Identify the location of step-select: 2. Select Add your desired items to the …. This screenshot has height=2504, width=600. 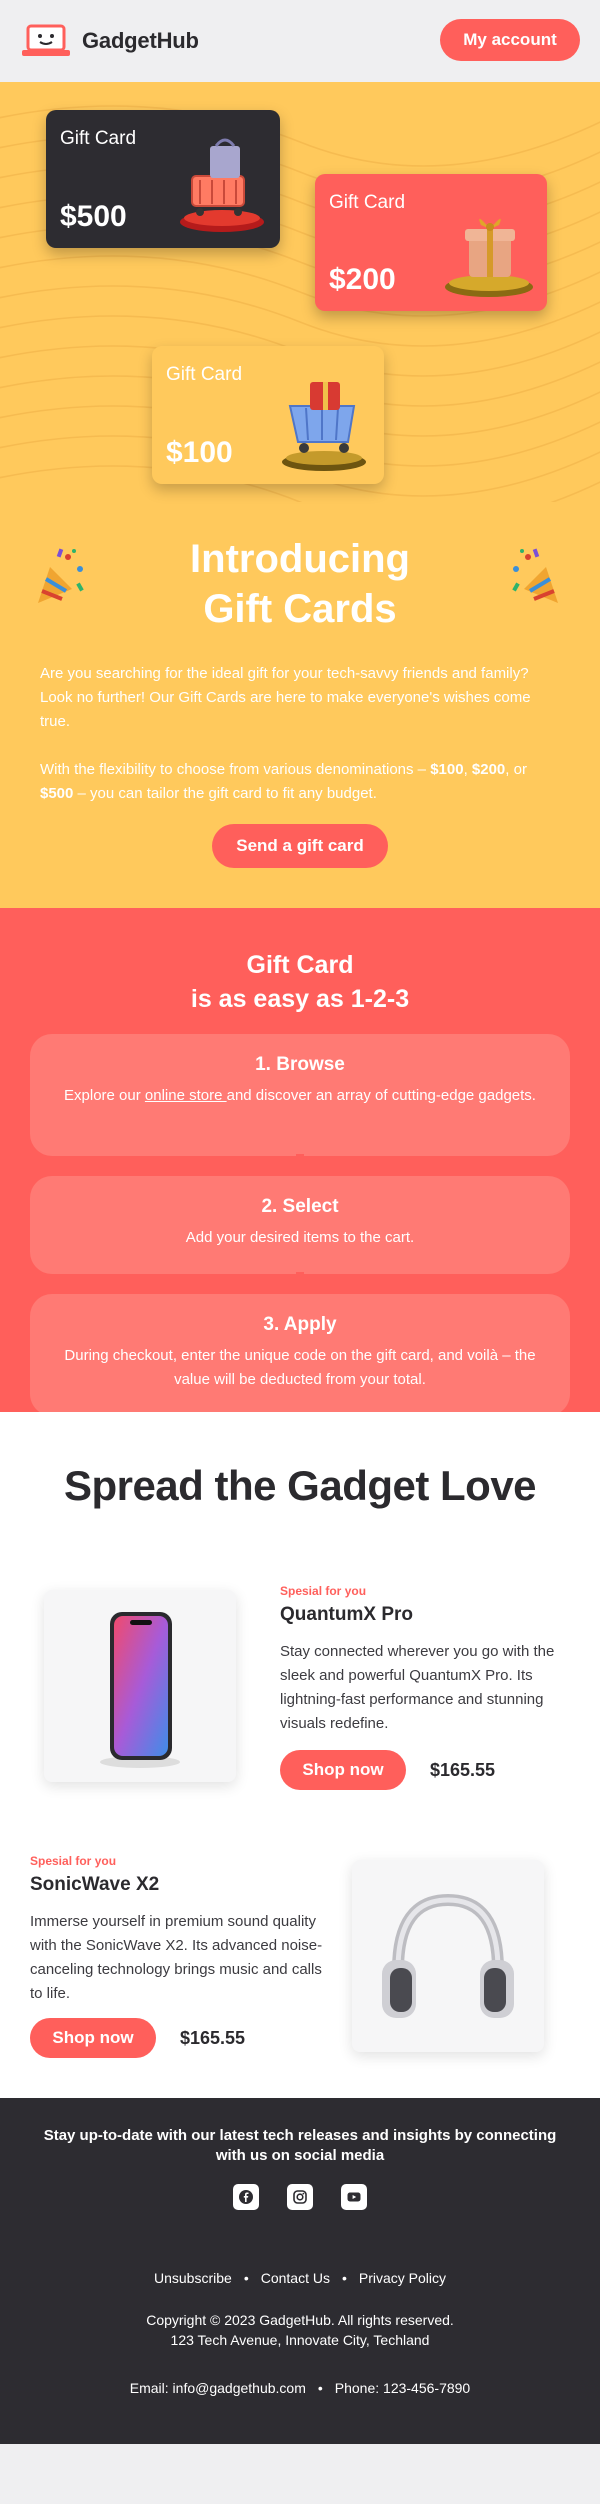
(300, 1225).